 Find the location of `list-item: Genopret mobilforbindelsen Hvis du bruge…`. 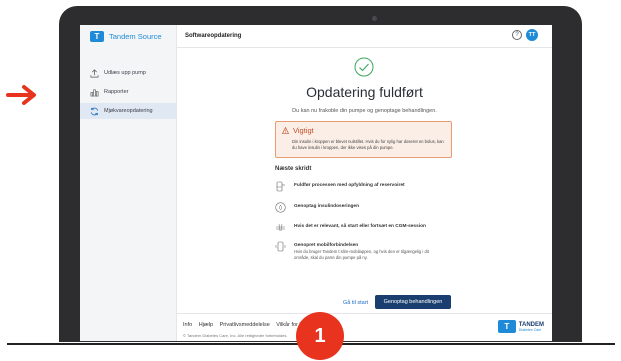

list-item: Genopret mobilforbindelsen Hvis du bruge… is located at coordinates (359, 251).